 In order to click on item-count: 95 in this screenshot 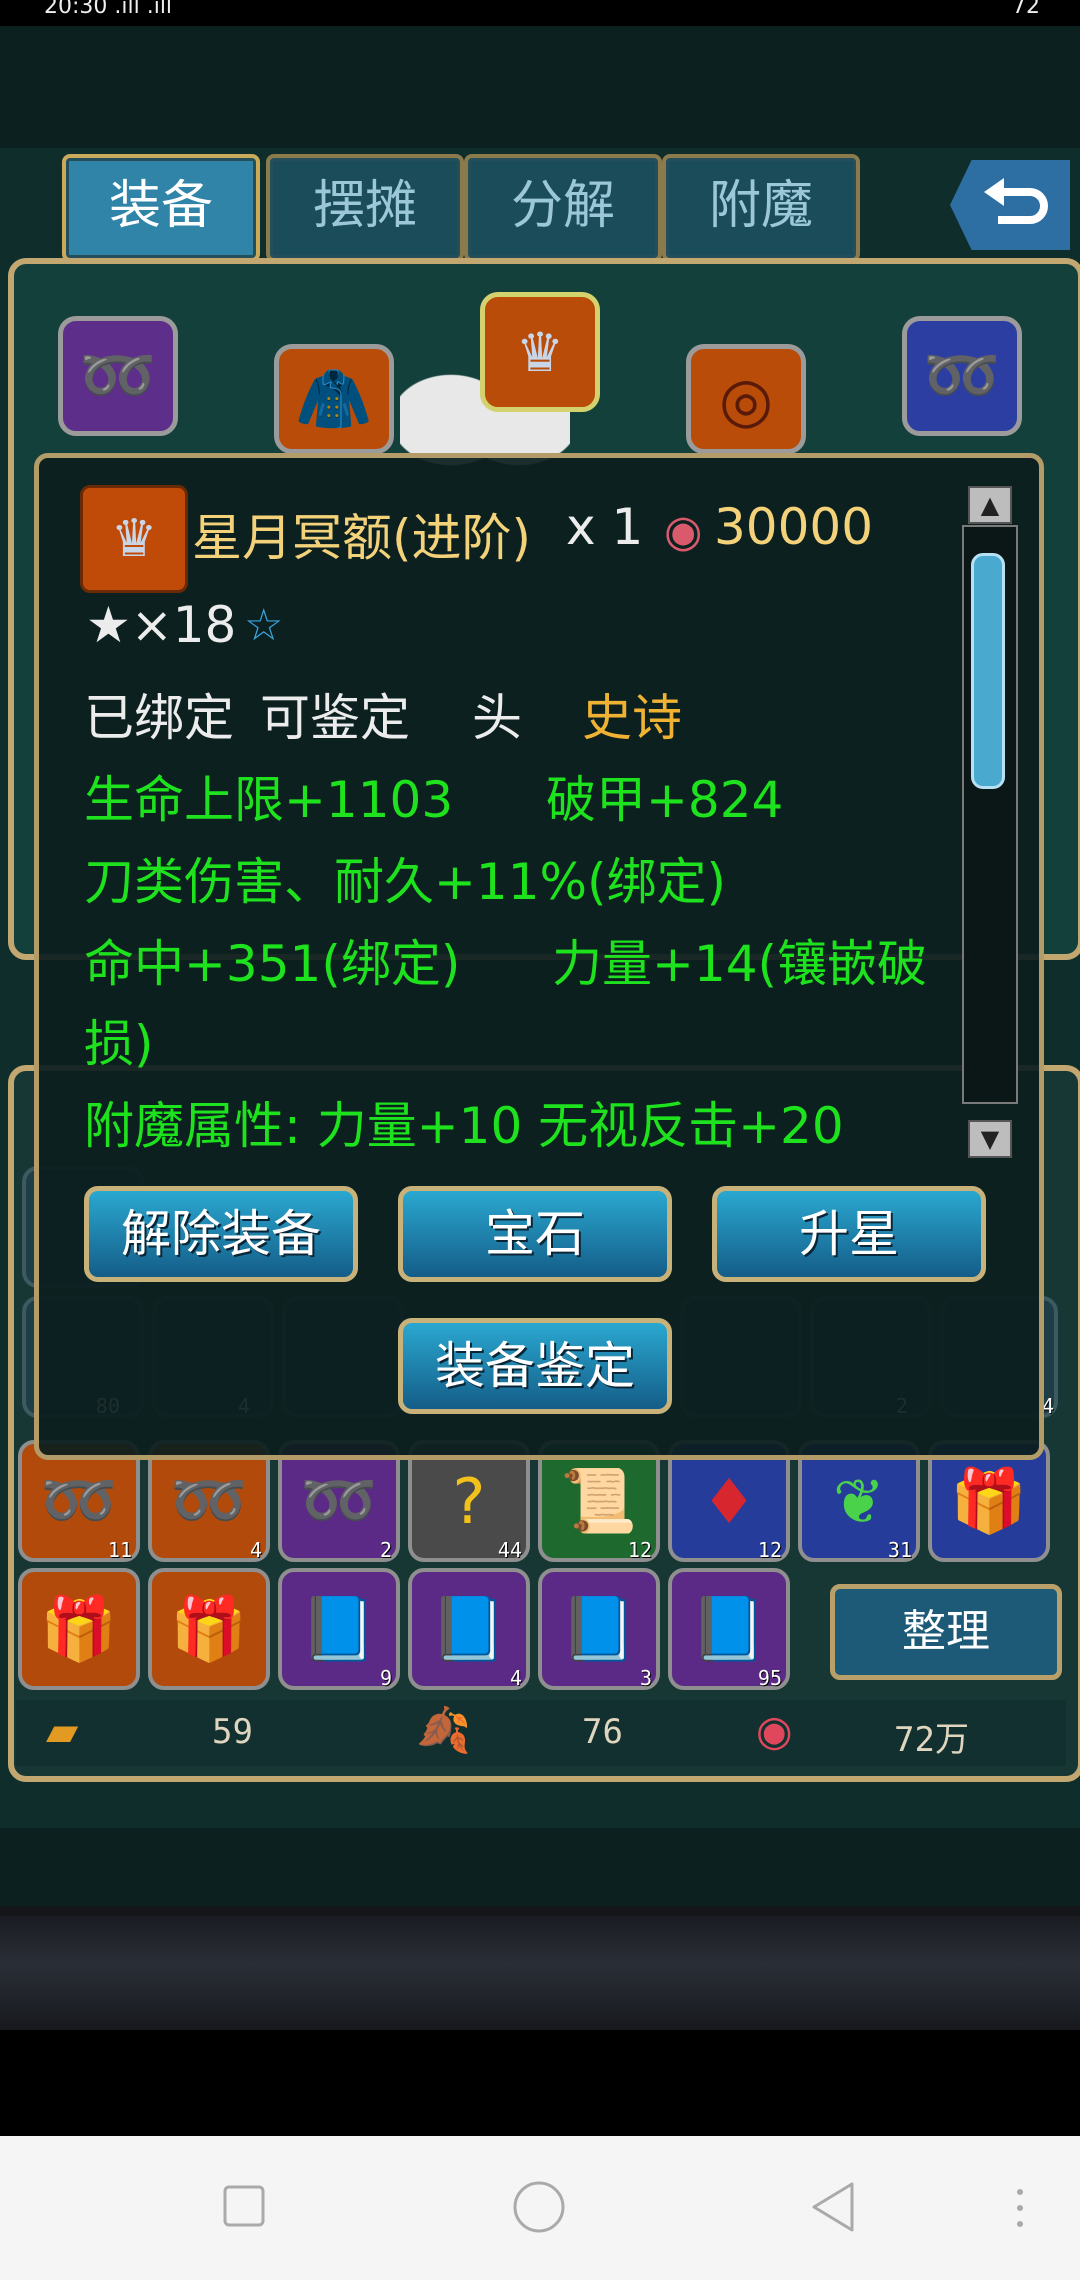, I will do `click(769, 1678)`.